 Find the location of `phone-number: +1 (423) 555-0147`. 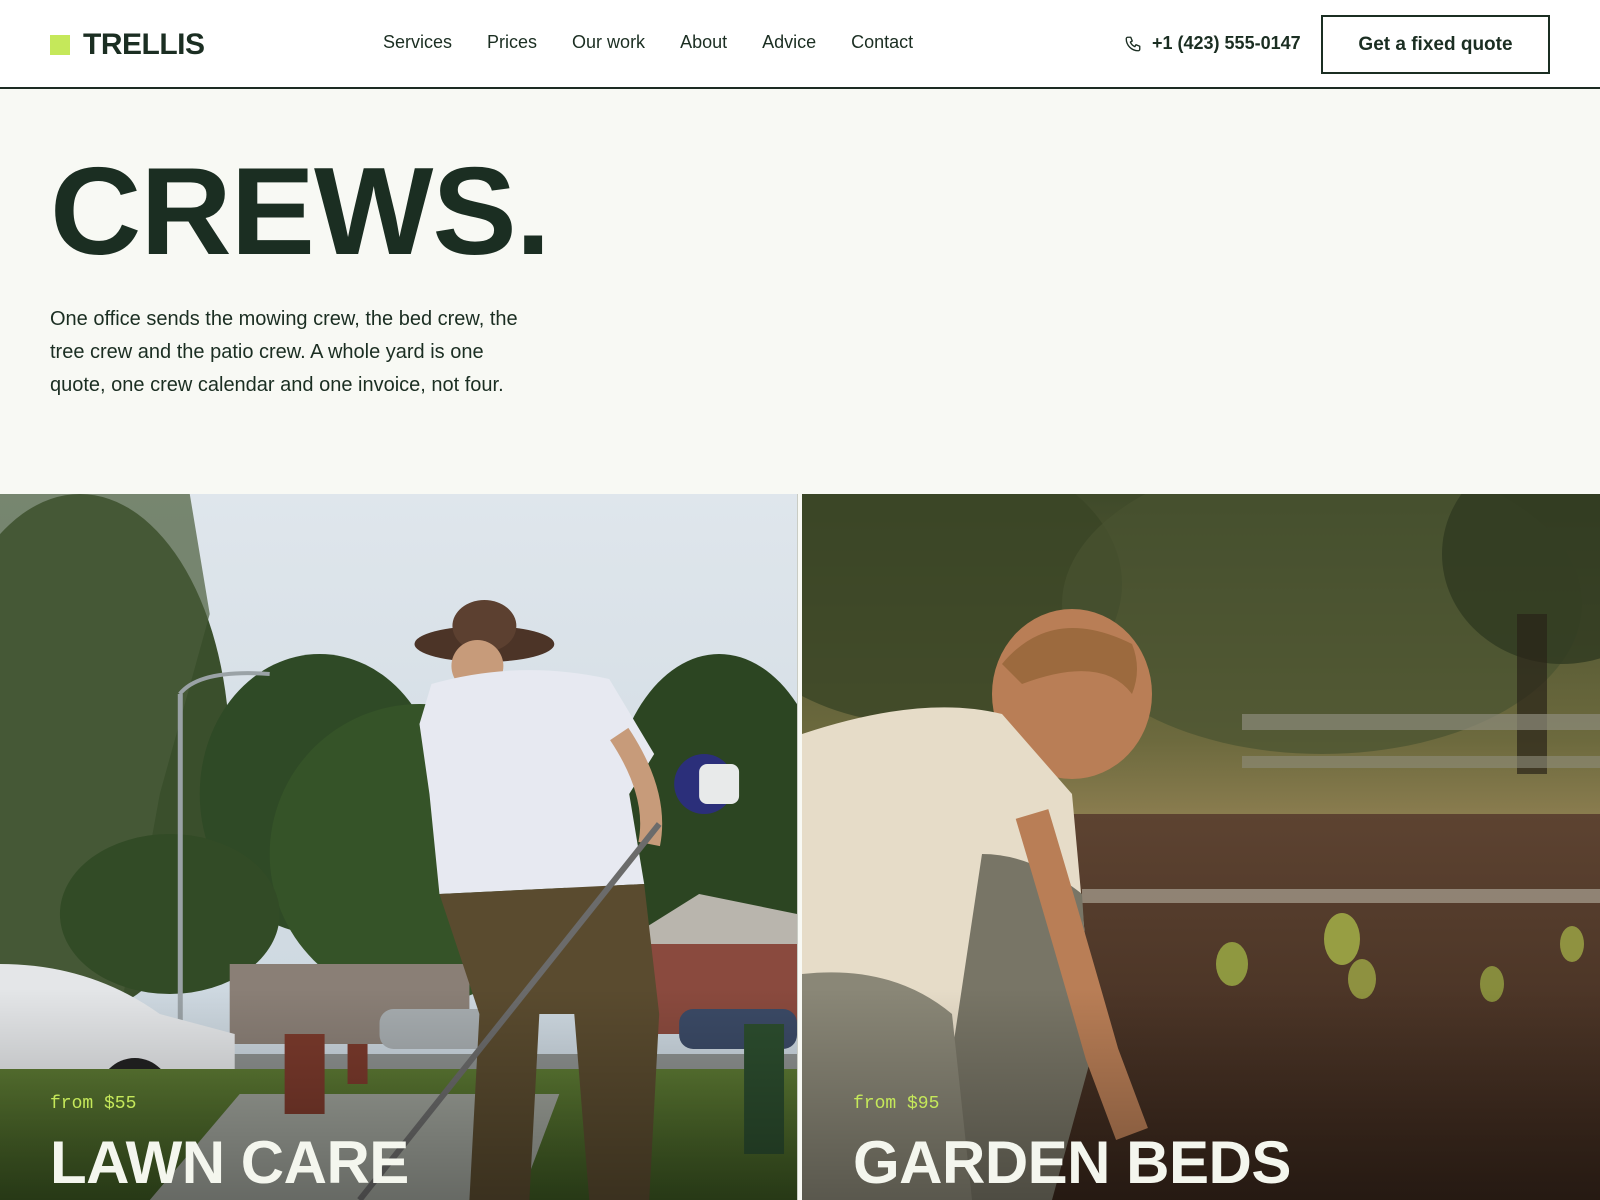

phone-number: +1 (423) 555-0147 is located at coordinates (1226, 43).